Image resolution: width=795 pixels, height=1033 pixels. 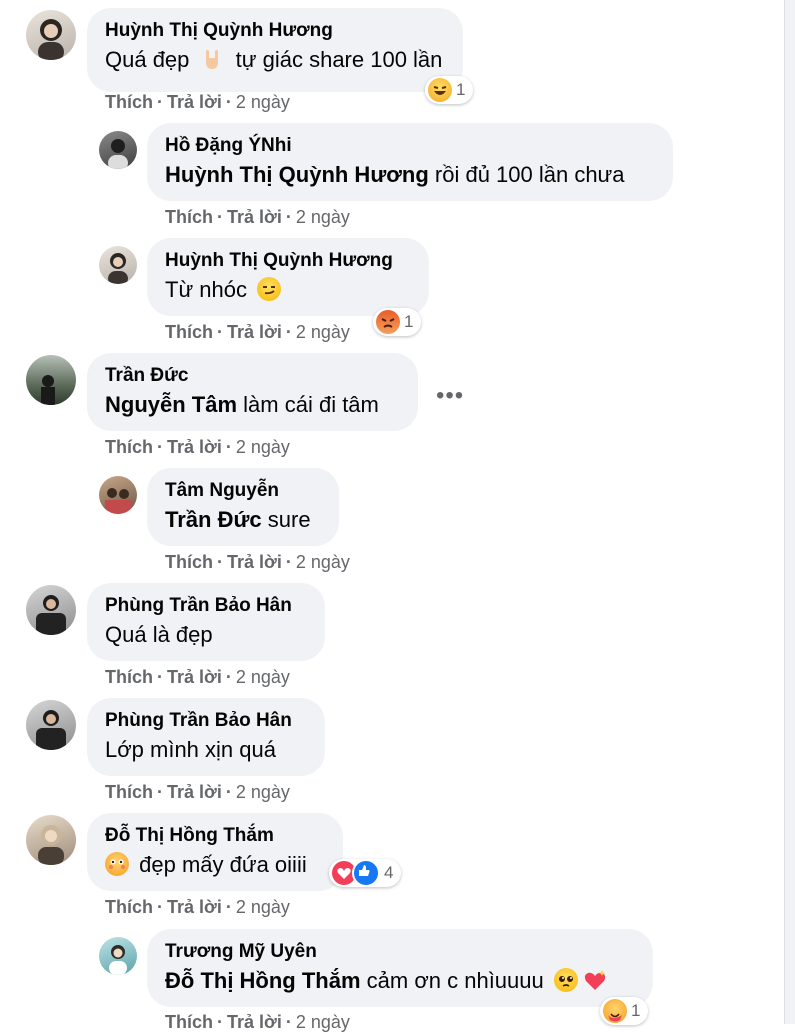 I want to click on comment-text: Lớp mình xịn quá, so click(x=206, y=750).